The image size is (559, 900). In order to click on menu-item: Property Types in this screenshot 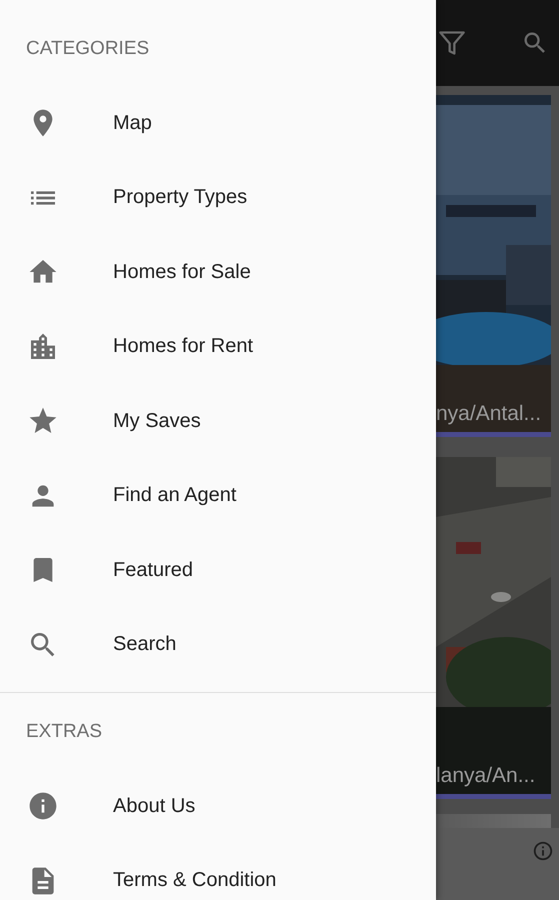, I will do `click(218, 197)`.